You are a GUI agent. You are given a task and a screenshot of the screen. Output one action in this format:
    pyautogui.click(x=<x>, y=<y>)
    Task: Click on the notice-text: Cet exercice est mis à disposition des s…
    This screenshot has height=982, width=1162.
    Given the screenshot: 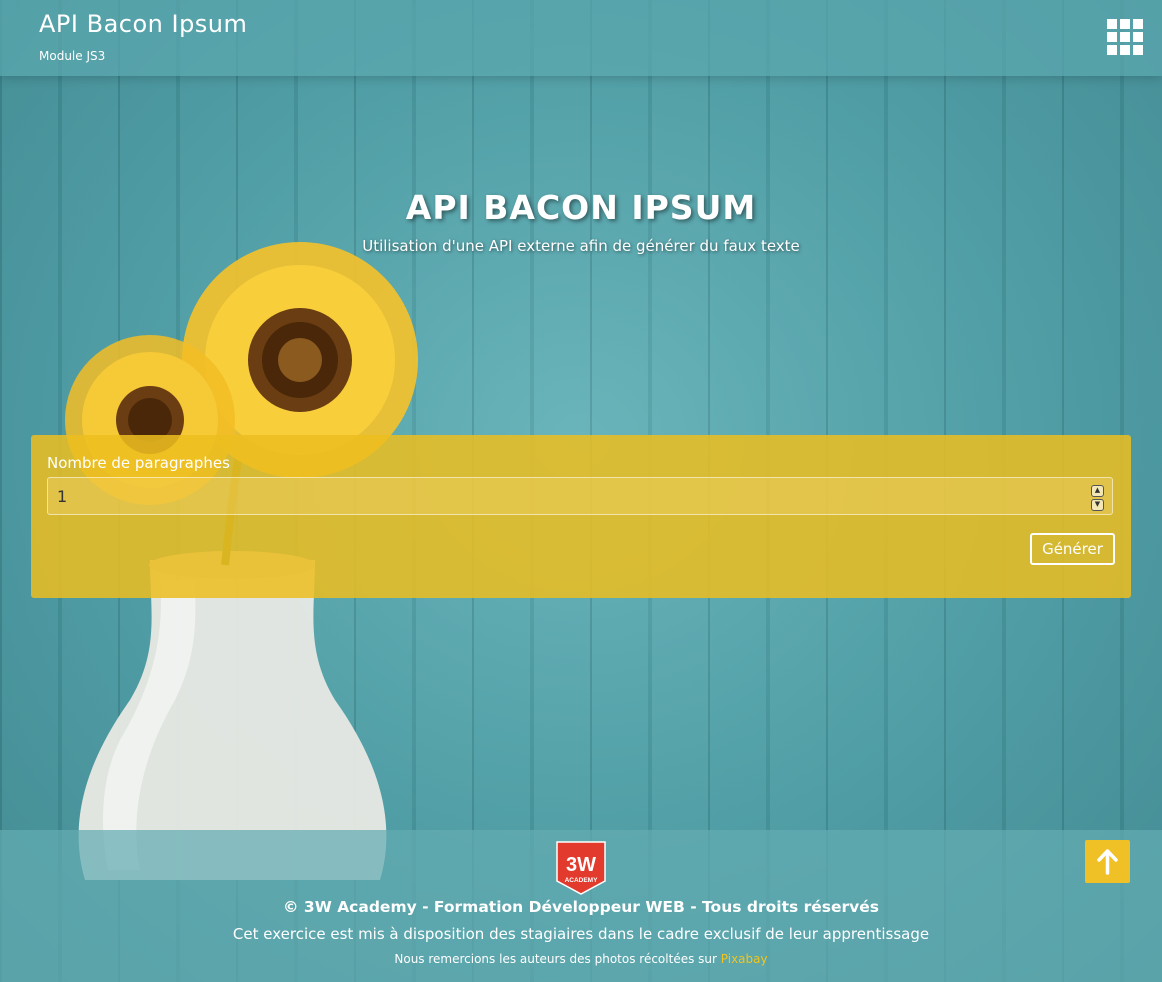 What is the action you would take?
    pyautogui.click(x=581, y=934)
    